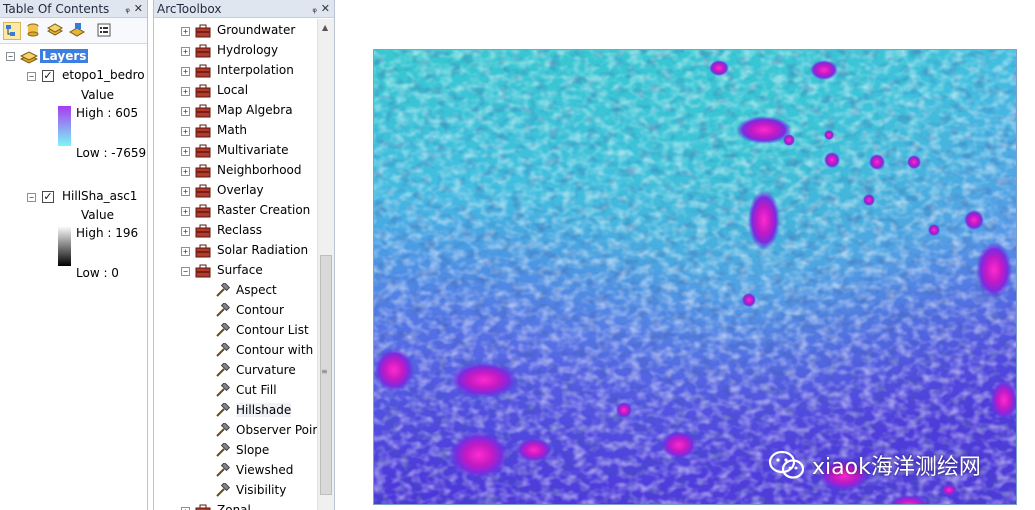 This screenshot has height=510, width=1035. I want to click on toolset-zonal: +Zonal, so click(236, 505).